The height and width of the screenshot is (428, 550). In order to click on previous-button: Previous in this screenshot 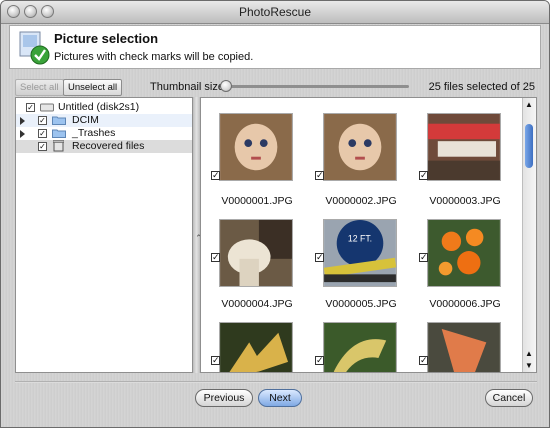, I will do `click(224, 398)`.